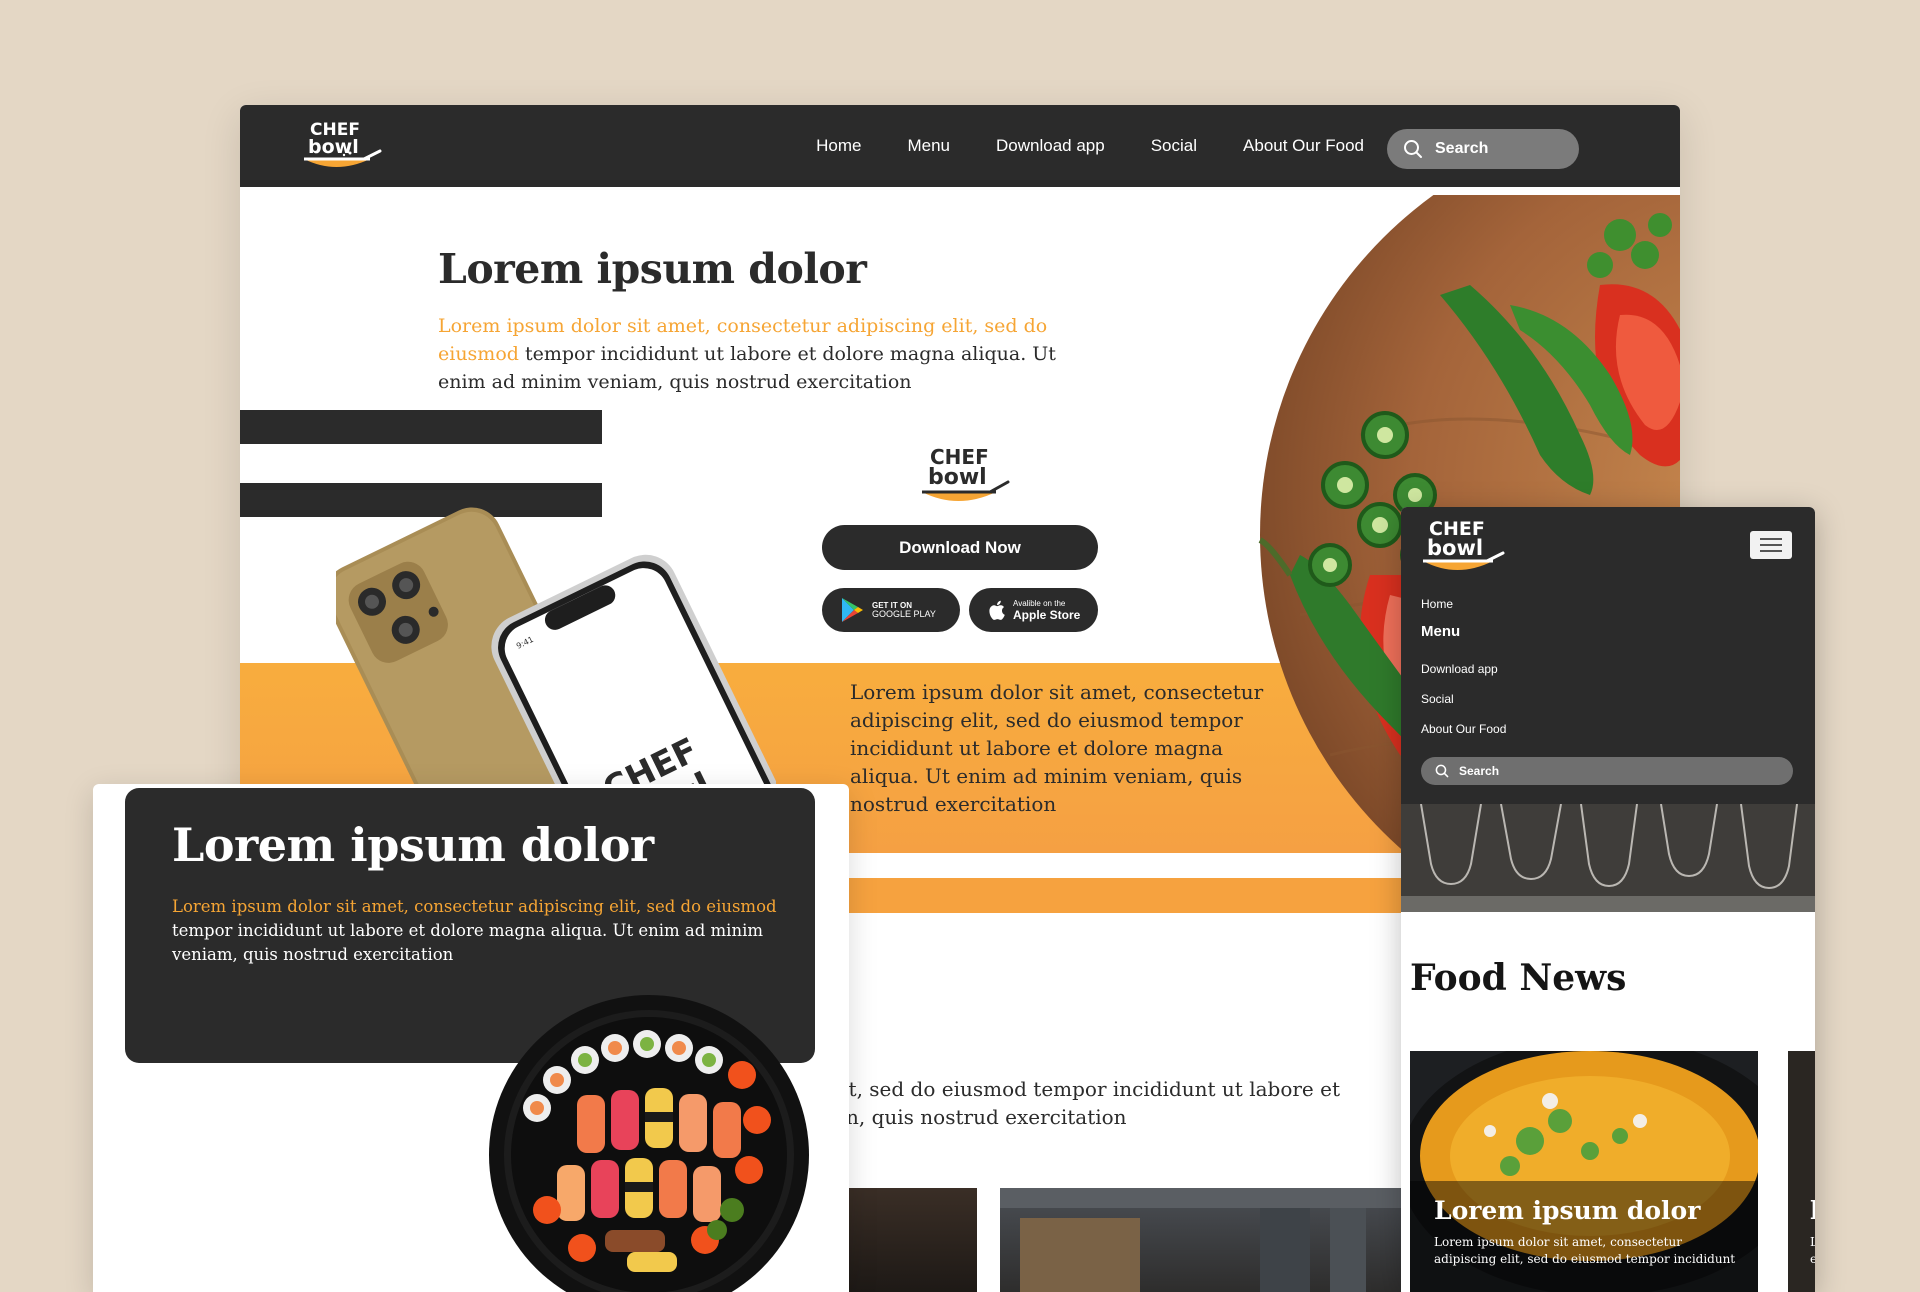  I want to click on nav-download-app: Download app, so click(1050, 146).